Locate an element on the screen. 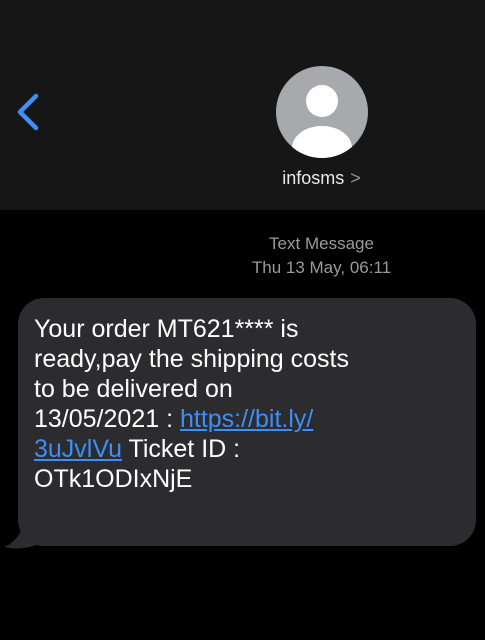 Image resolution: width=485 pixels, height=640 pixels. contact-avatar is located at coordinates (322, 112).